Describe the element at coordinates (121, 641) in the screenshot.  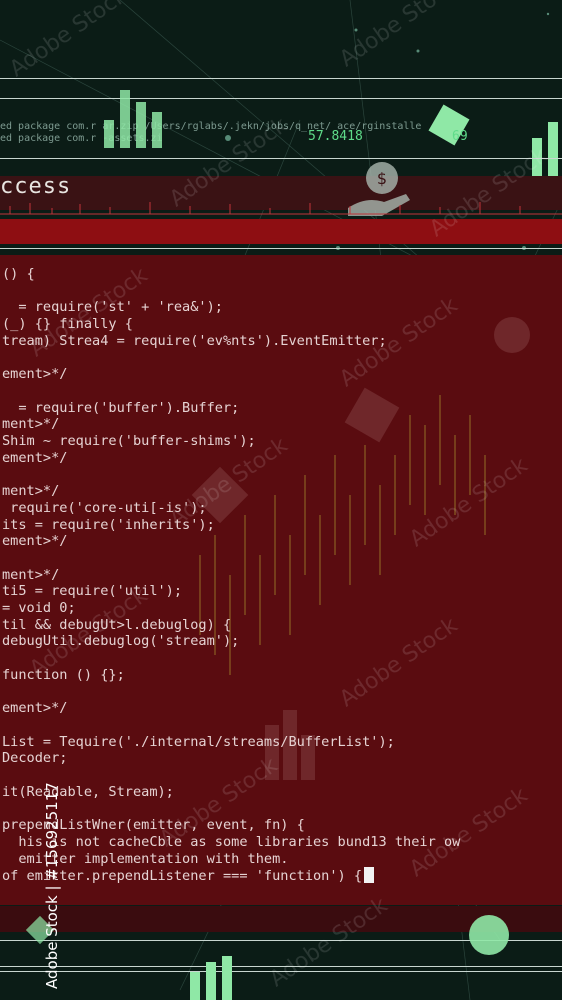
I see `code-line: debugUtil.debuglog('stream');` at that location.